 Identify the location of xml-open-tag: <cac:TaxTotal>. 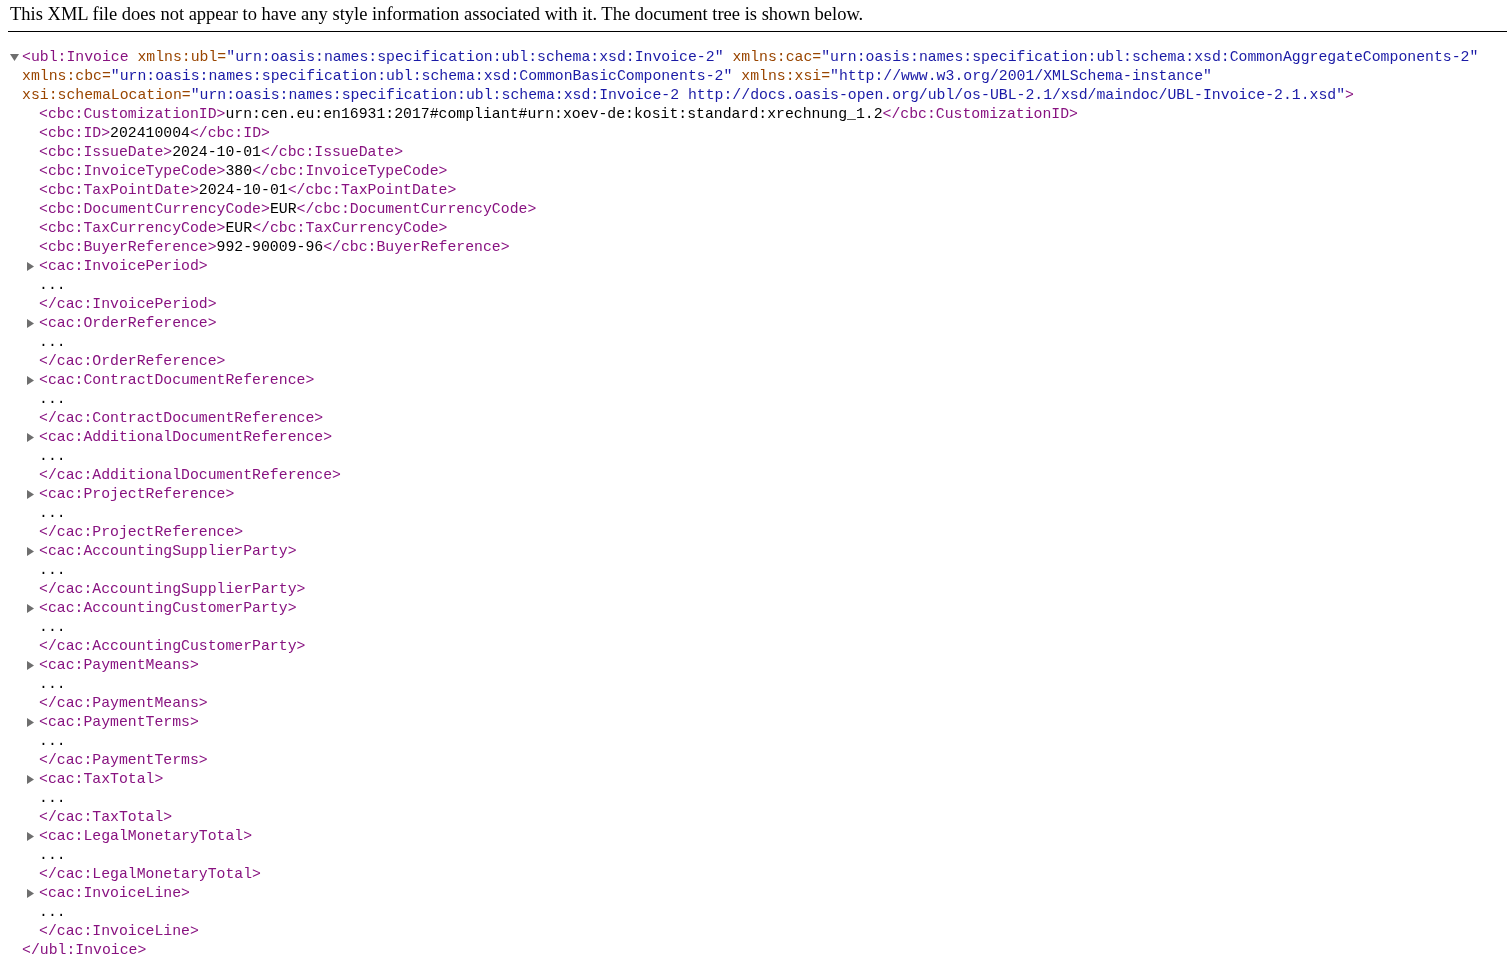
(101, 779).